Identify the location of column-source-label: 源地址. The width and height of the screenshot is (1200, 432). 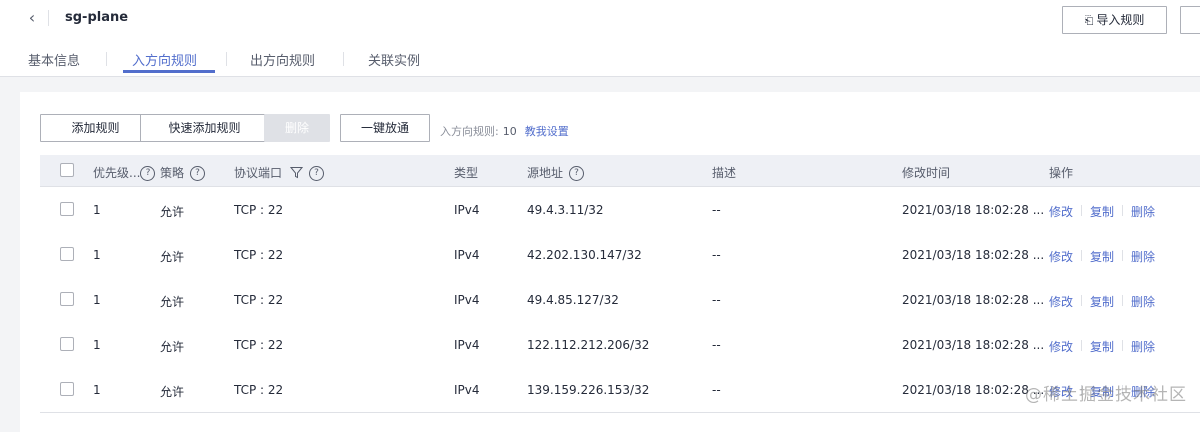
(545, 173).